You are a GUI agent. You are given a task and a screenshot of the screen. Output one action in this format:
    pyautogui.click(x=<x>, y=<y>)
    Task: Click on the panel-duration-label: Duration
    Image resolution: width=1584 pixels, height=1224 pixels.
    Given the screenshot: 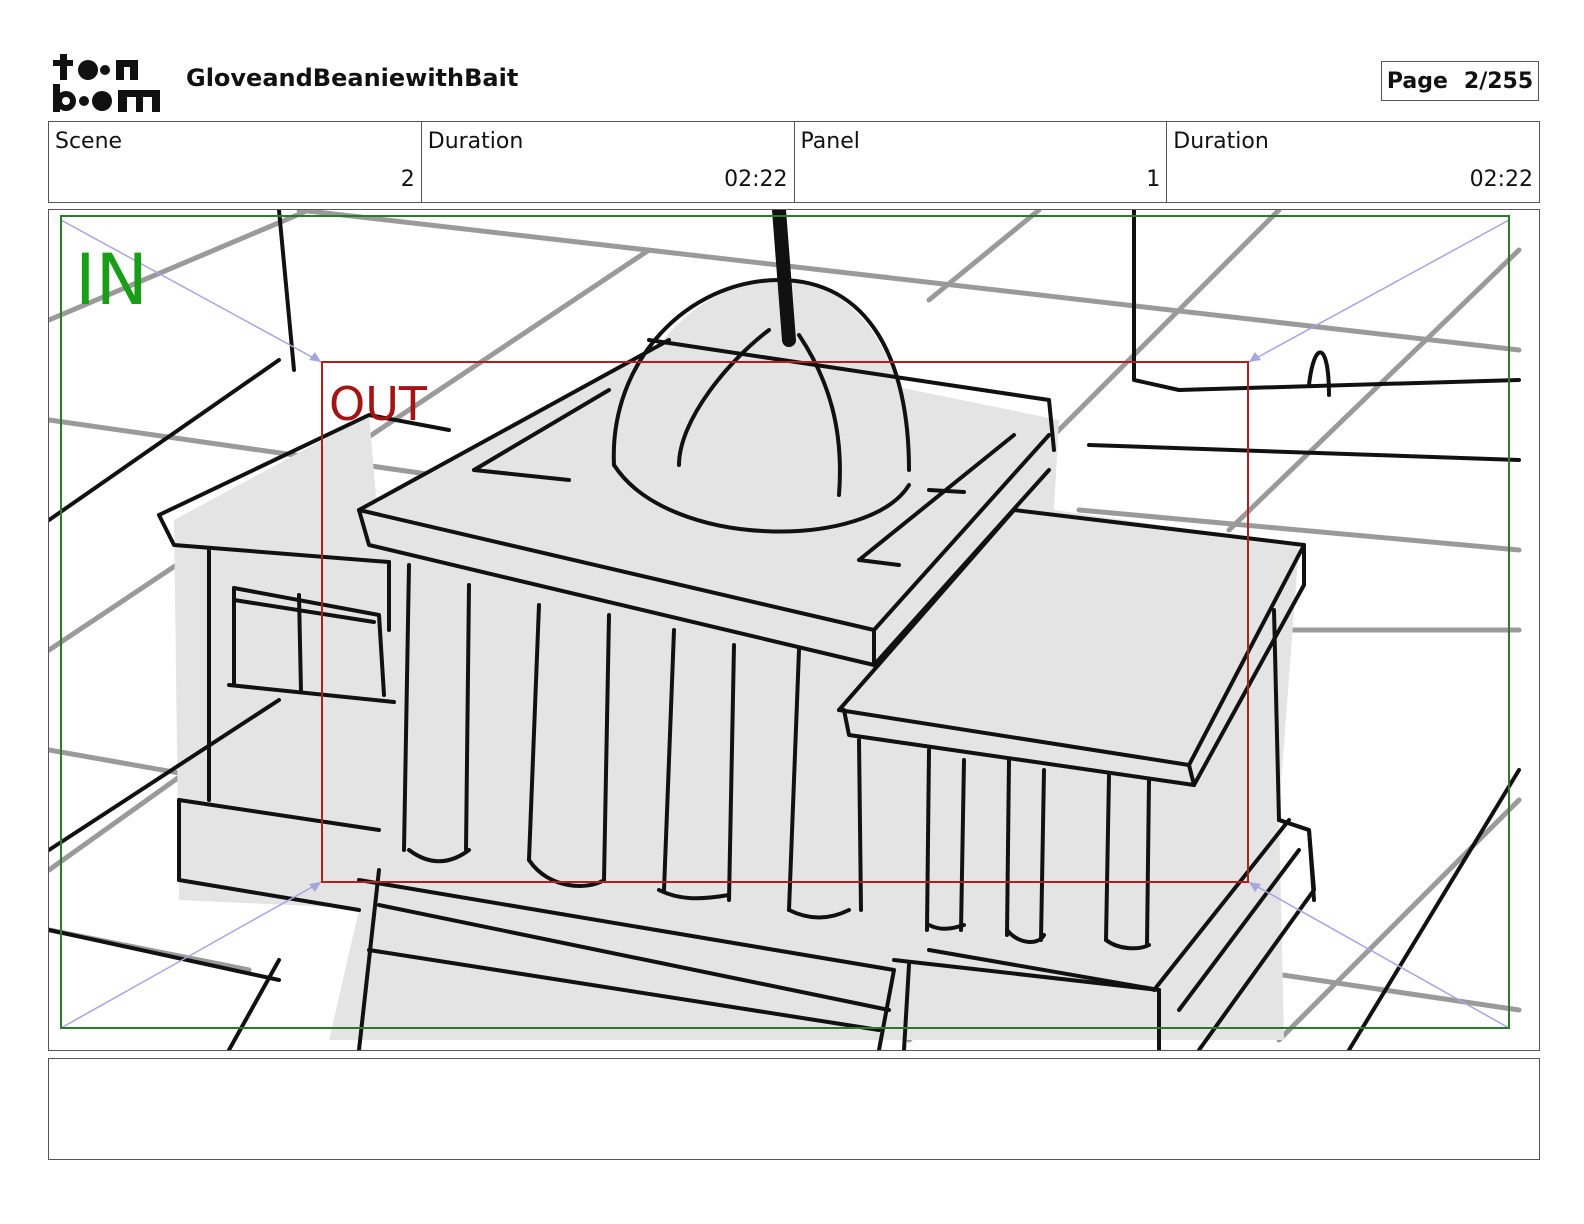 What is the action you would take?
    pyautogui.click(x=1221, y=141)
    